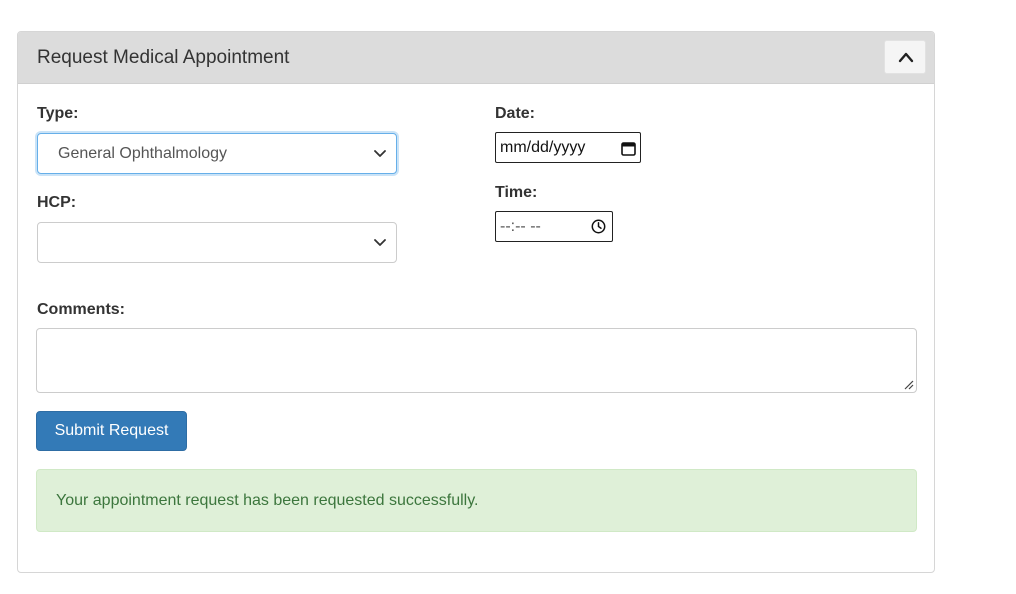  Describe the element at coordinates (515, 113) in the screenshot. I see `date-label: Date:` at that location.